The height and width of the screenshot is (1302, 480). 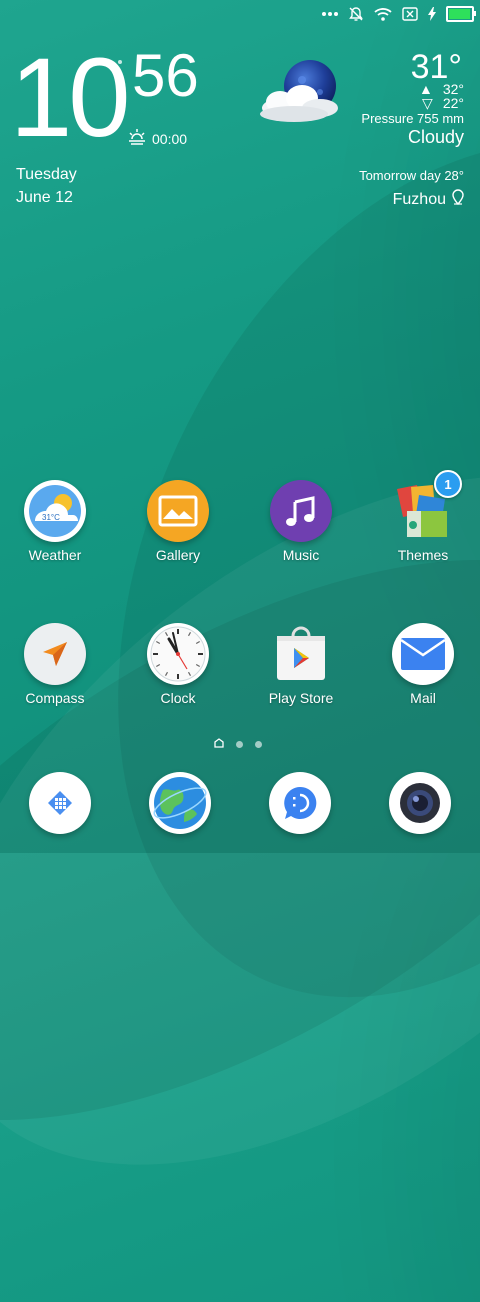 What do you see at coordinates (435, 137) in the screenshot?
I see `weather-condition: Cloudy` at bounding box center [435, 137].